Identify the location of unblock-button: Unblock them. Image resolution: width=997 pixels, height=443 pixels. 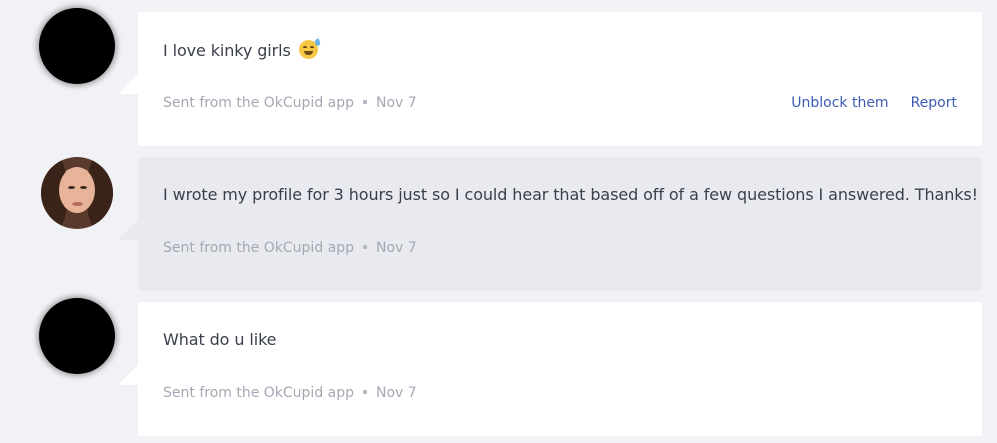
(839, 103).